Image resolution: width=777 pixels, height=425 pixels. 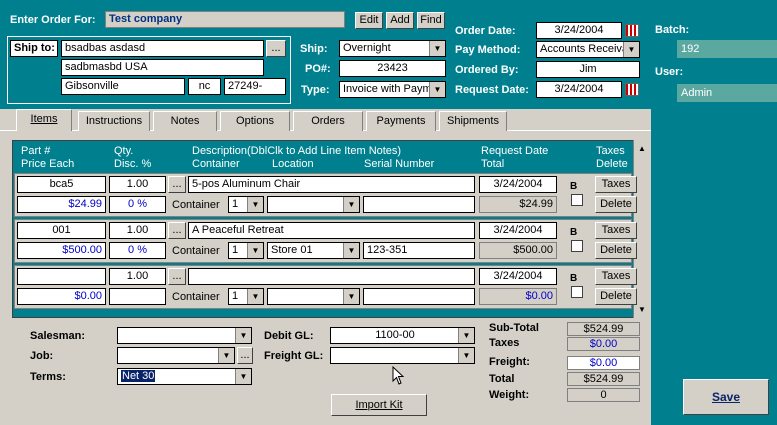 I want to click on tab-instructions: Instructions, so click(x=114, y=121).